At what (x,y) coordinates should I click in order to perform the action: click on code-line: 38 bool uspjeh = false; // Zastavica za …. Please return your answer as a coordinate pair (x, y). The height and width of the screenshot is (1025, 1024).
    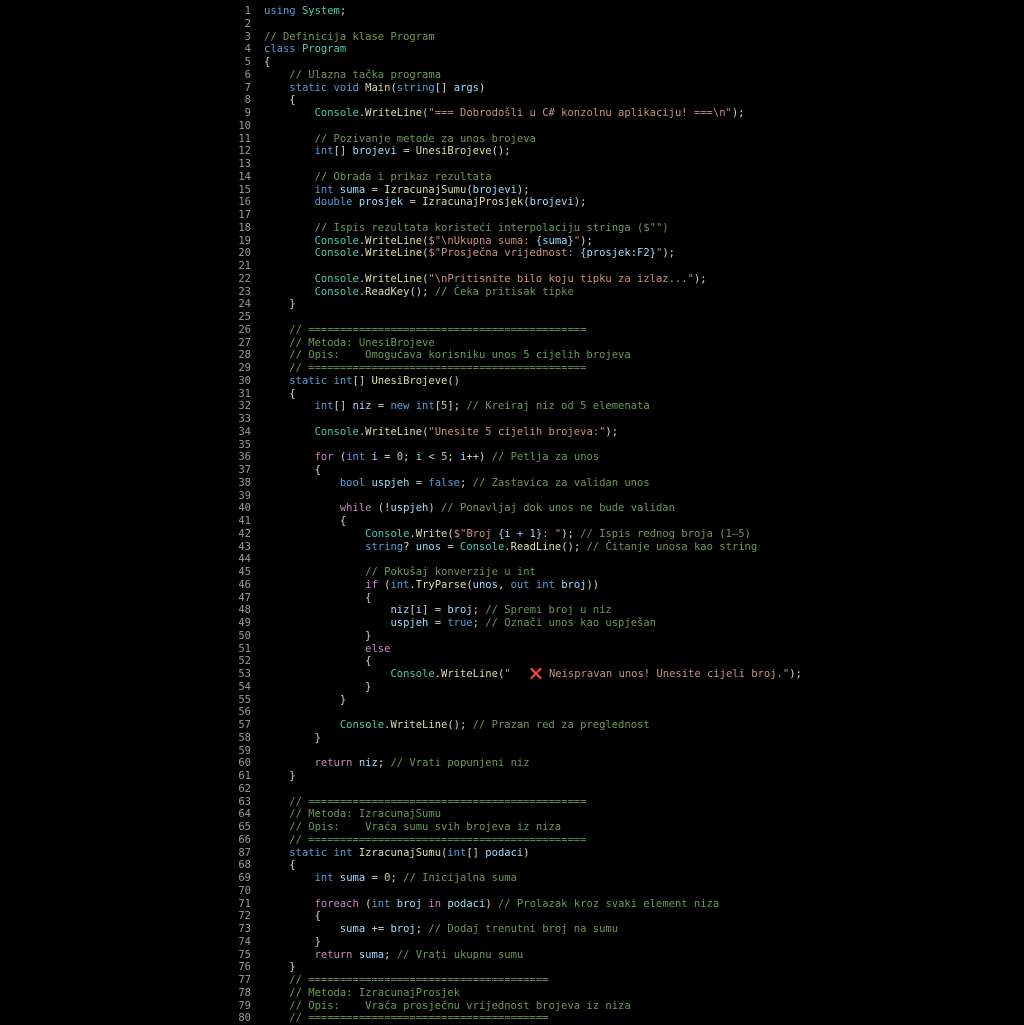
    Looking at the image, I should click on (512, 483).